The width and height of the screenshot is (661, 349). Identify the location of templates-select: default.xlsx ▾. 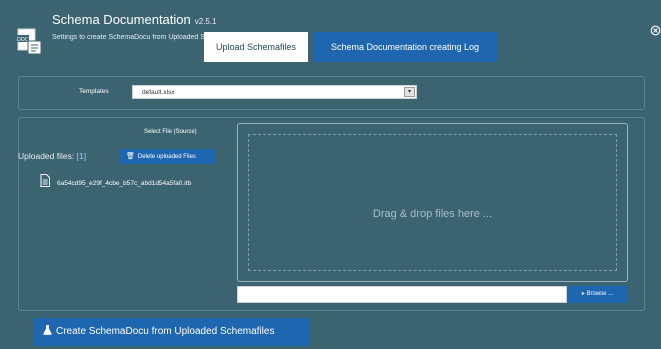
(274, 92).